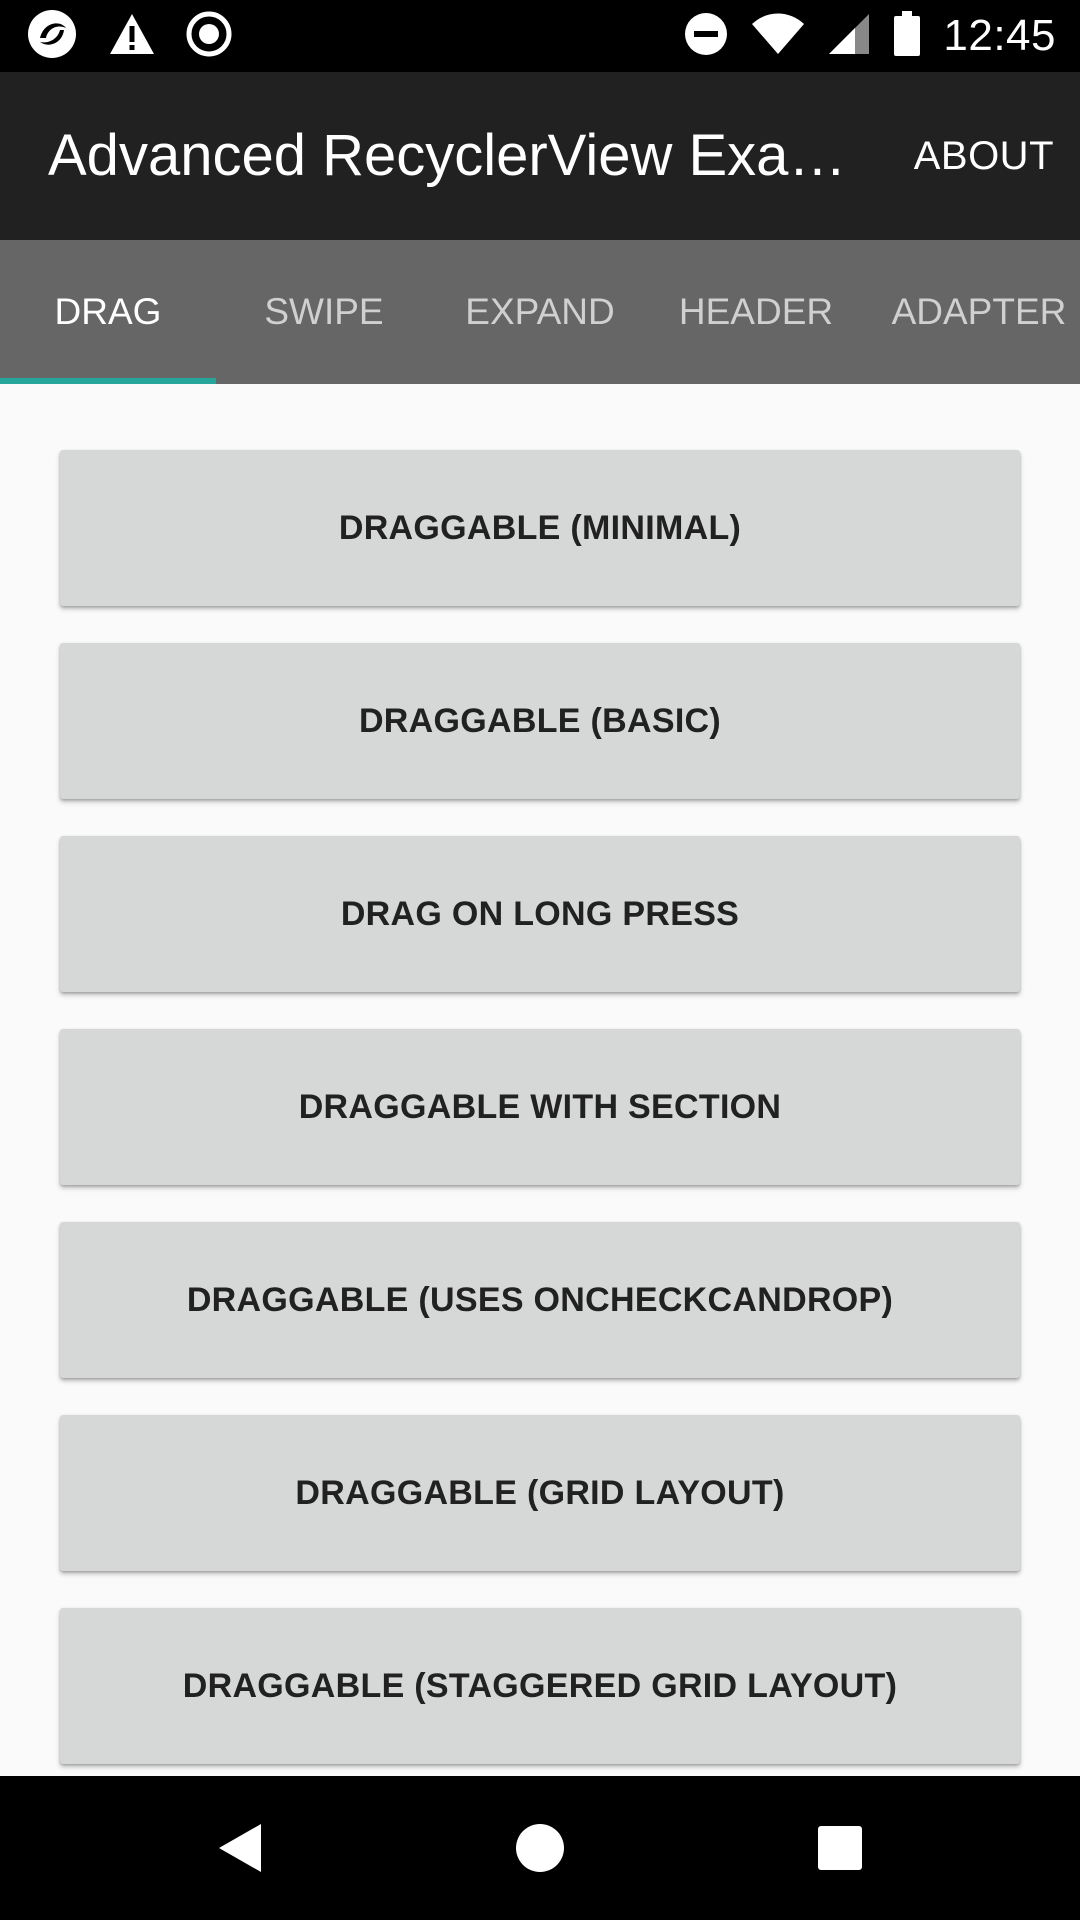 Image resolution: width=1080 pixels, height=1920 pixels. I want to click on tab-adapter: ADAPTER, so click(972, 312).